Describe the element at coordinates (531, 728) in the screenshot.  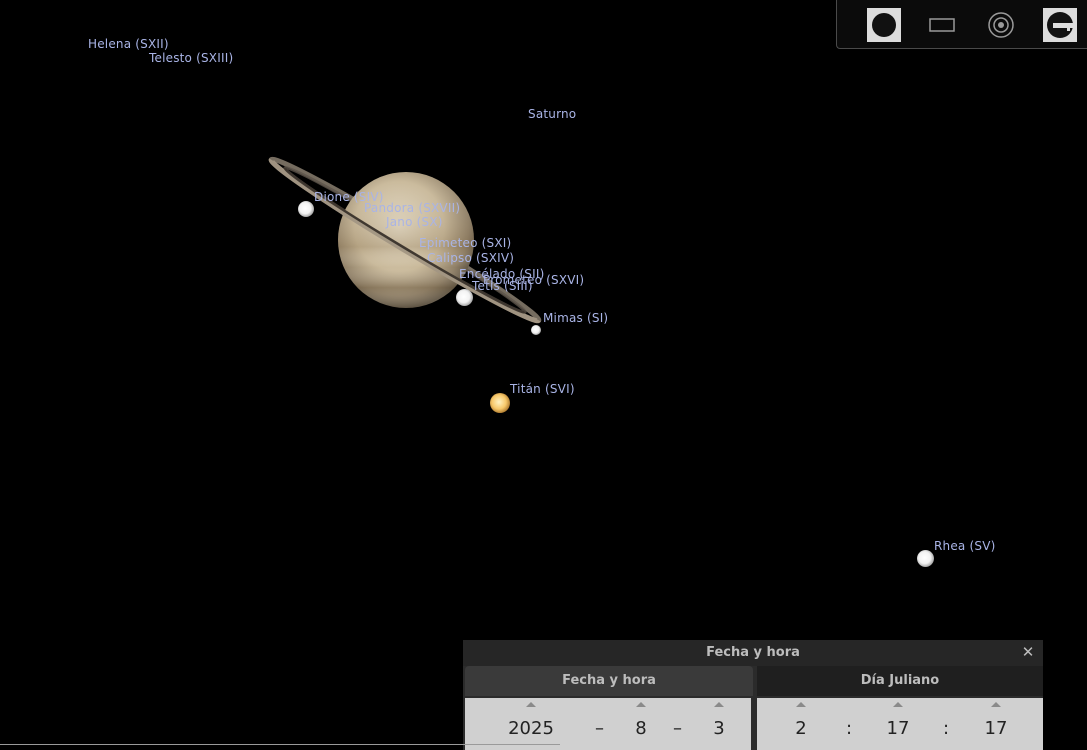
I see `year-value: 2025` at that location.